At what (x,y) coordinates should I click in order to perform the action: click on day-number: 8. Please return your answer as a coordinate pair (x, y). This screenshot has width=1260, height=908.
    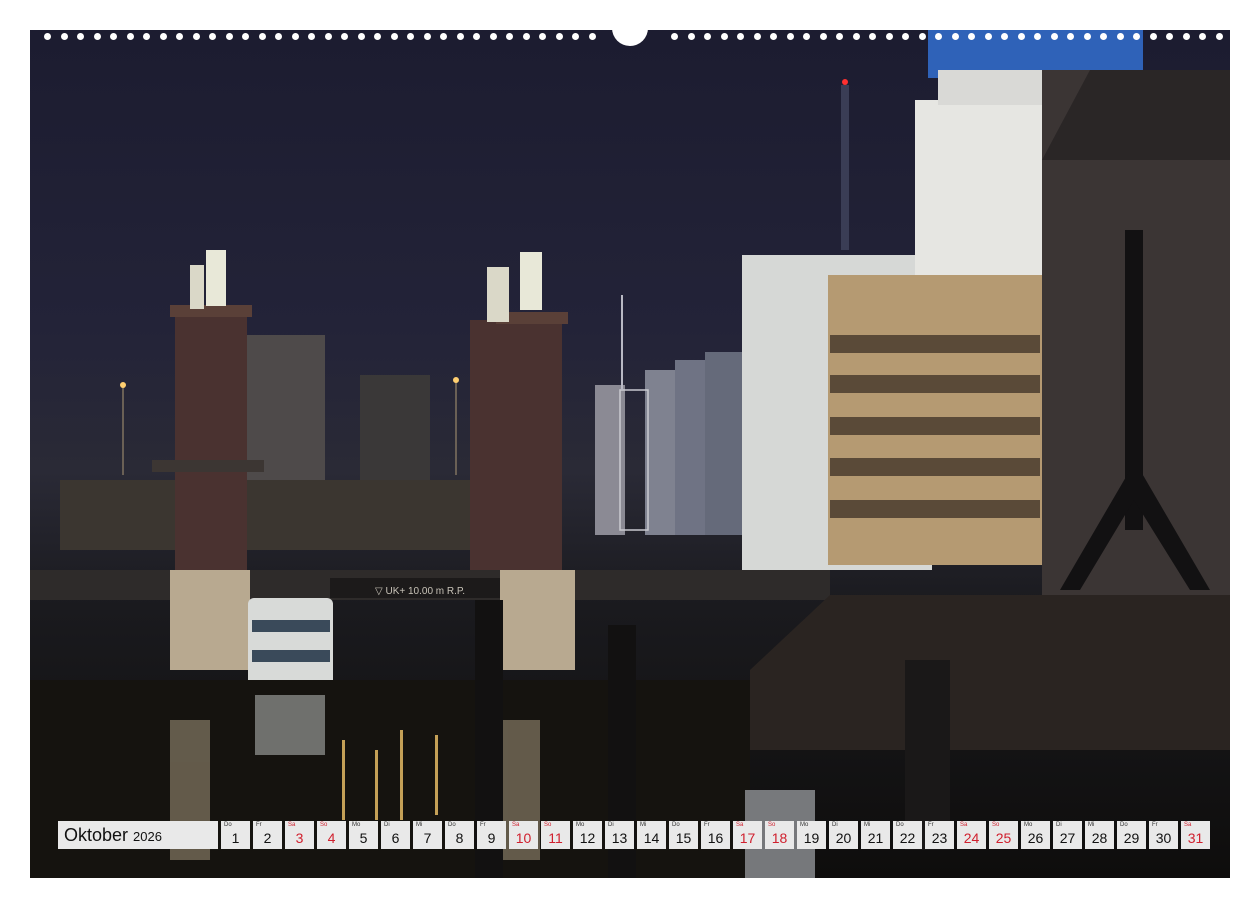
    Looking at the image, I should click on (459, 838).